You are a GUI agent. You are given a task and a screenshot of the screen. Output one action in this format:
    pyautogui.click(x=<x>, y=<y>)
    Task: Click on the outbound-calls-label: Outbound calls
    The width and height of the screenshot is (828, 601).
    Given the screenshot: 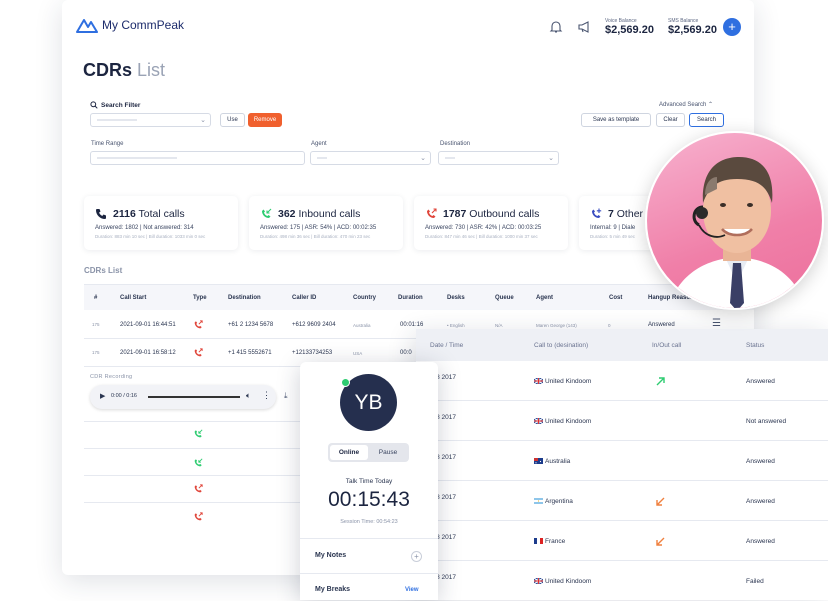 What is the action you would take?
    pyautogui.click(x=504, y=214)
    